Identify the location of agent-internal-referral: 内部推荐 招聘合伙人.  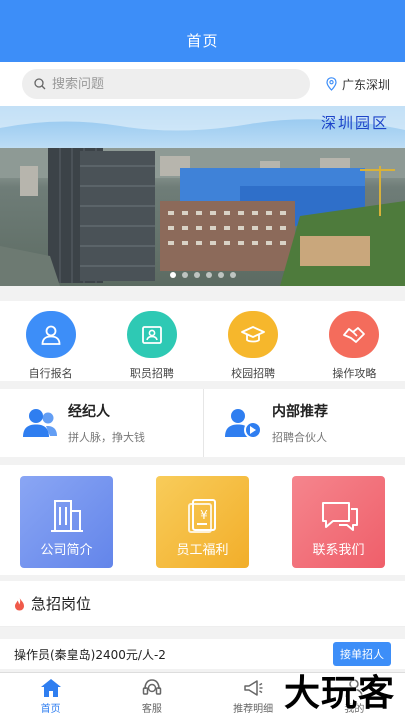
(304, 423).